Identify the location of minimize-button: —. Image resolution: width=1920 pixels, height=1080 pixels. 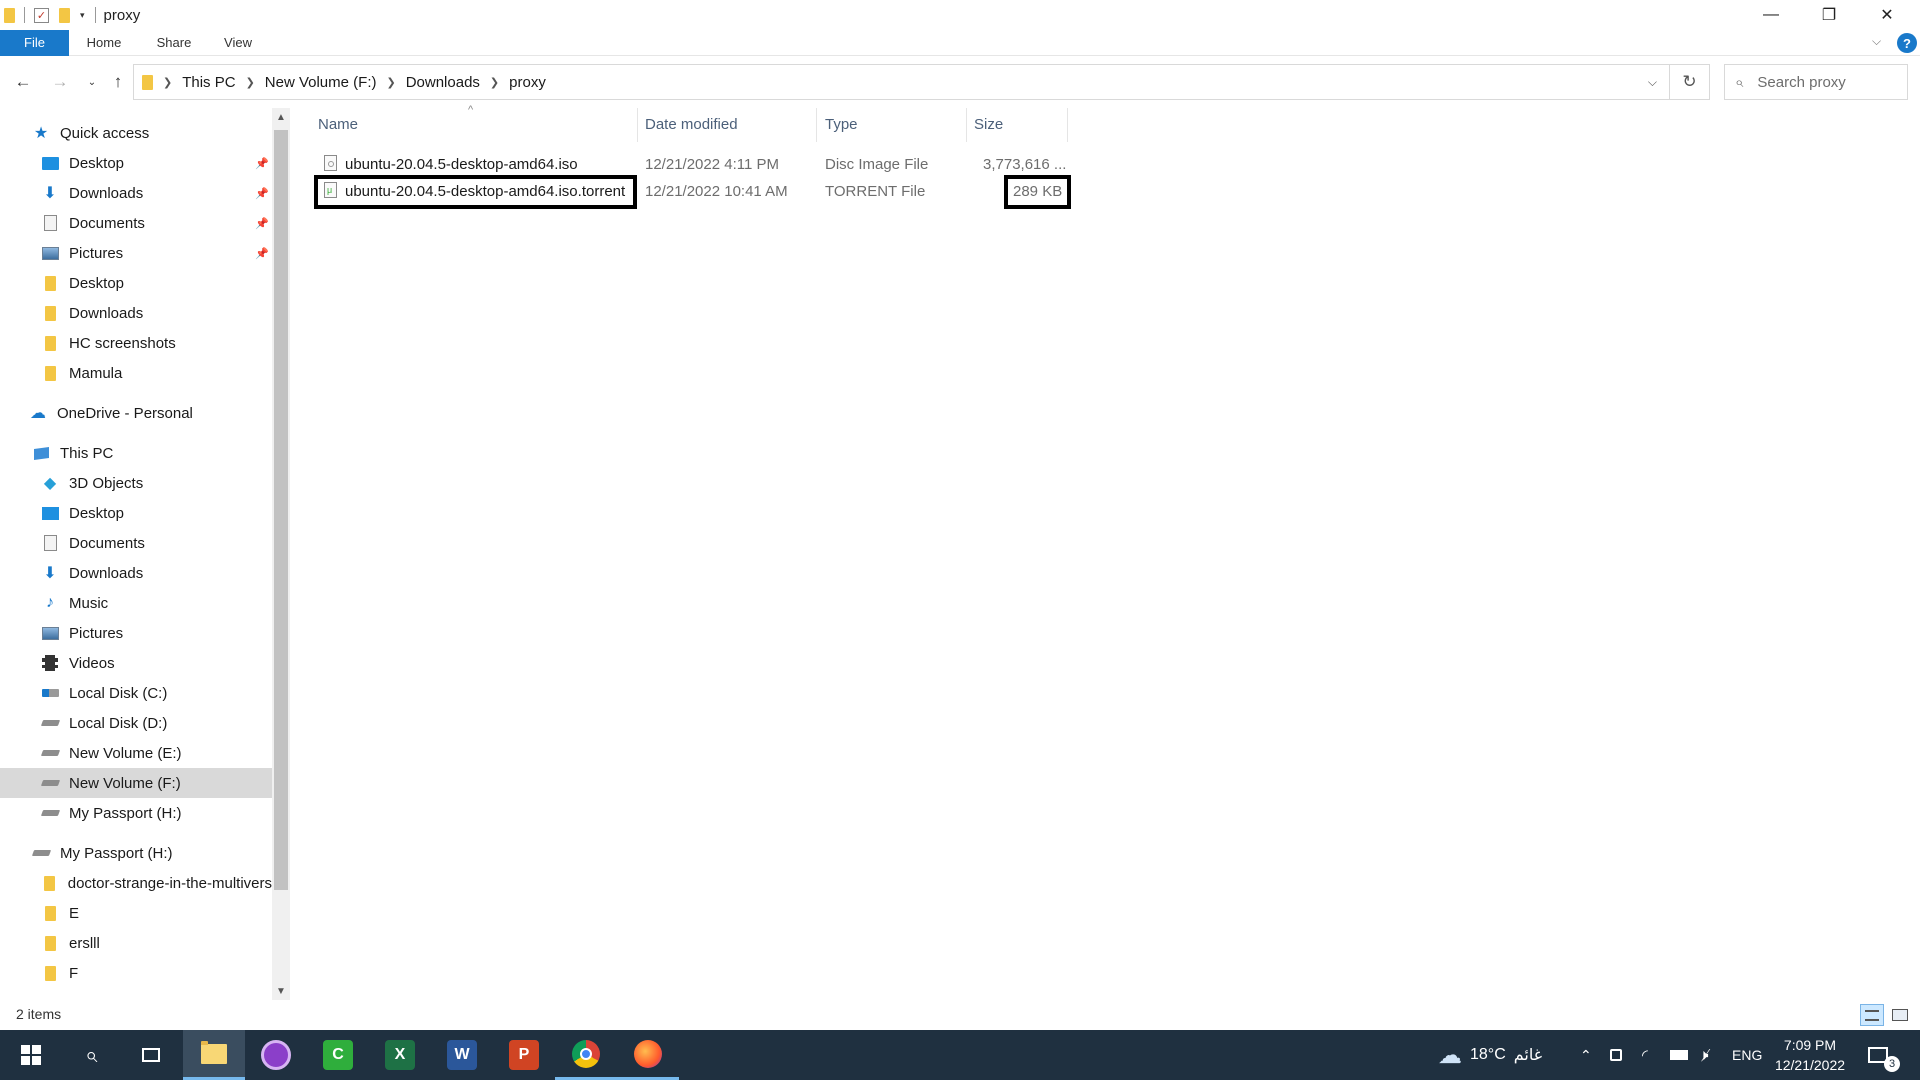
(1771, 15).